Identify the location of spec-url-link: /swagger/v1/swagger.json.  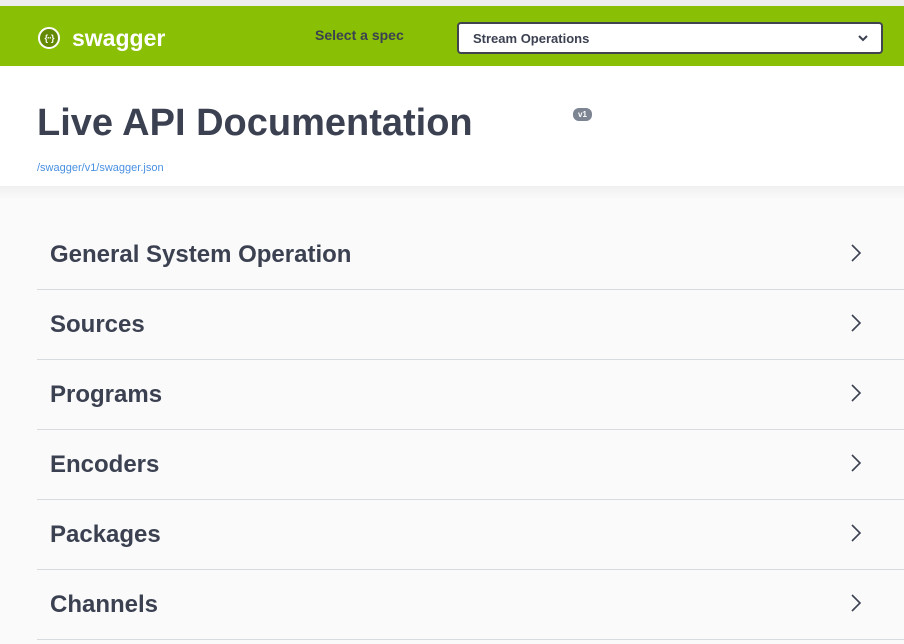
(100, 168).